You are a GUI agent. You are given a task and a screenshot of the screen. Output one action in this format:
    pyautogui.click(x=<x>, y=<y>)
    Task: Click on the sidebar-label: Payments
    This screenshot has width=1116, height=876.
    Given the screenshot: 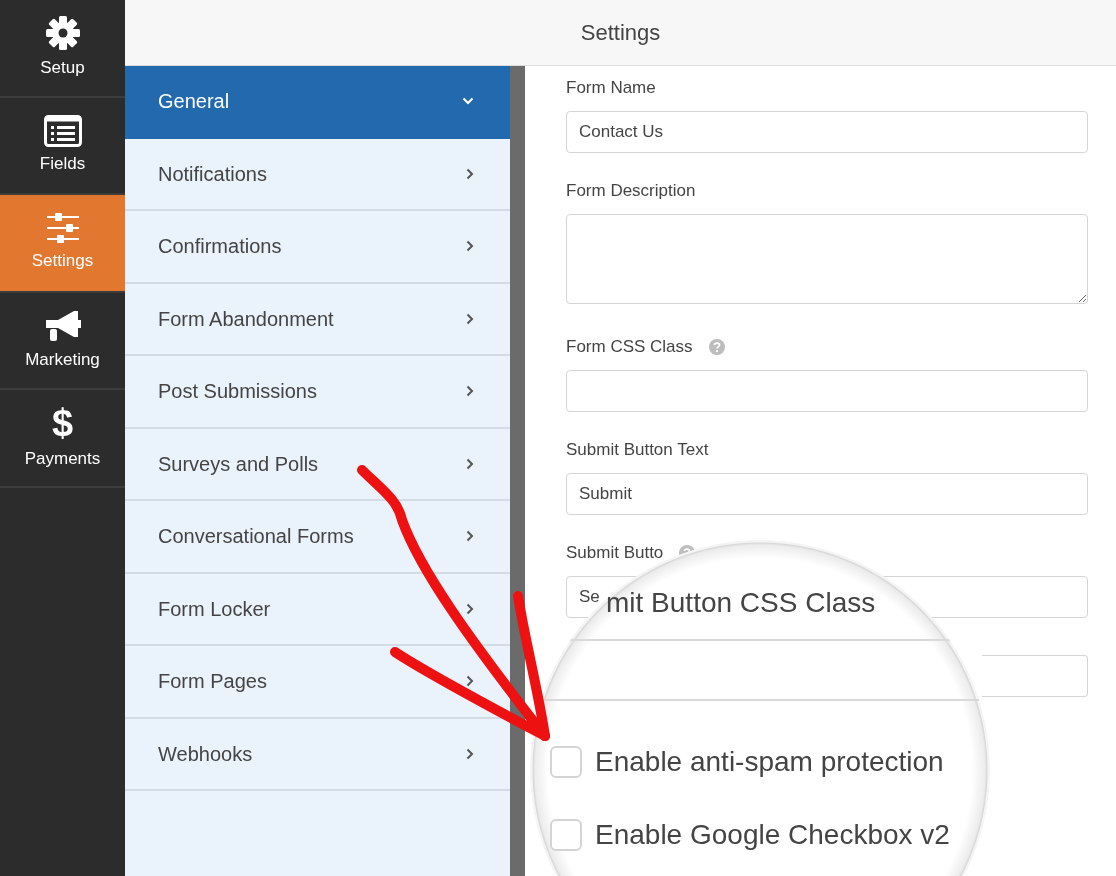 What is the action you would take?
    pyautogui.click(x=62, y=459)
    